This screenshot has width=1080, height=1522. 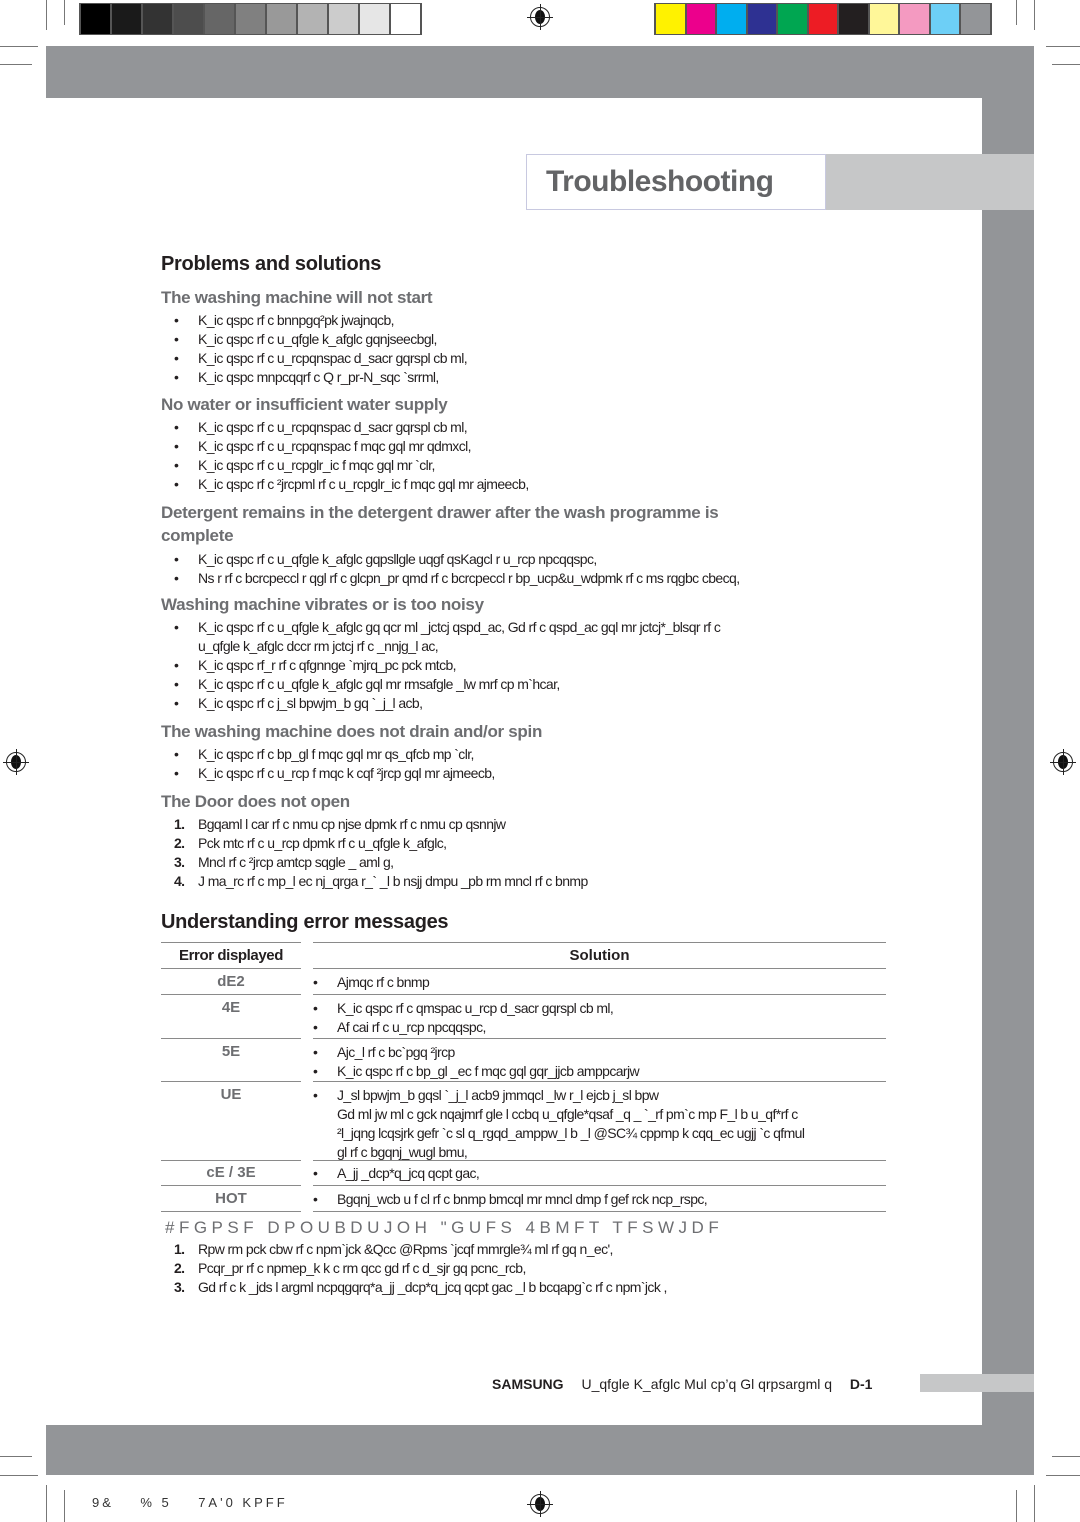 I want to click on column-header-solution: Solution, so click(x=599, y=955).